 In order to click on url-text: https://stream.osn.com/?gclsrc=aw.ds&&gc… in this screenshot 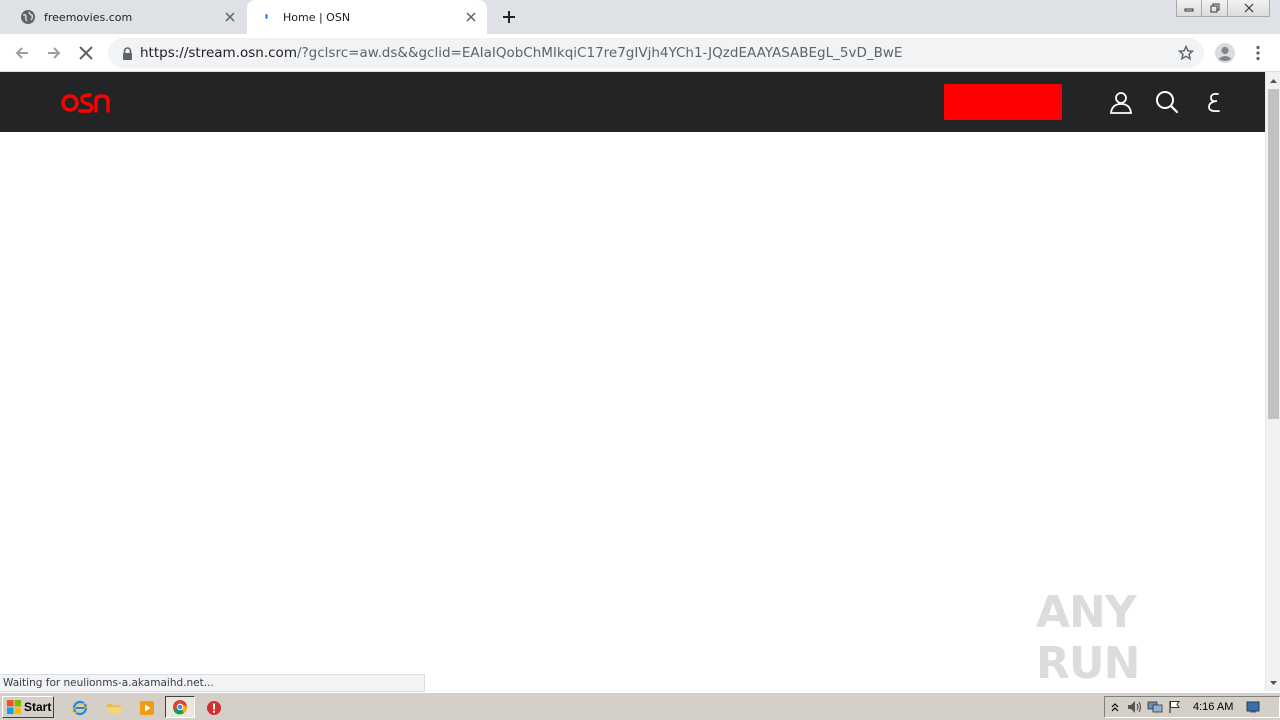, I will do `click(658, 53)`.